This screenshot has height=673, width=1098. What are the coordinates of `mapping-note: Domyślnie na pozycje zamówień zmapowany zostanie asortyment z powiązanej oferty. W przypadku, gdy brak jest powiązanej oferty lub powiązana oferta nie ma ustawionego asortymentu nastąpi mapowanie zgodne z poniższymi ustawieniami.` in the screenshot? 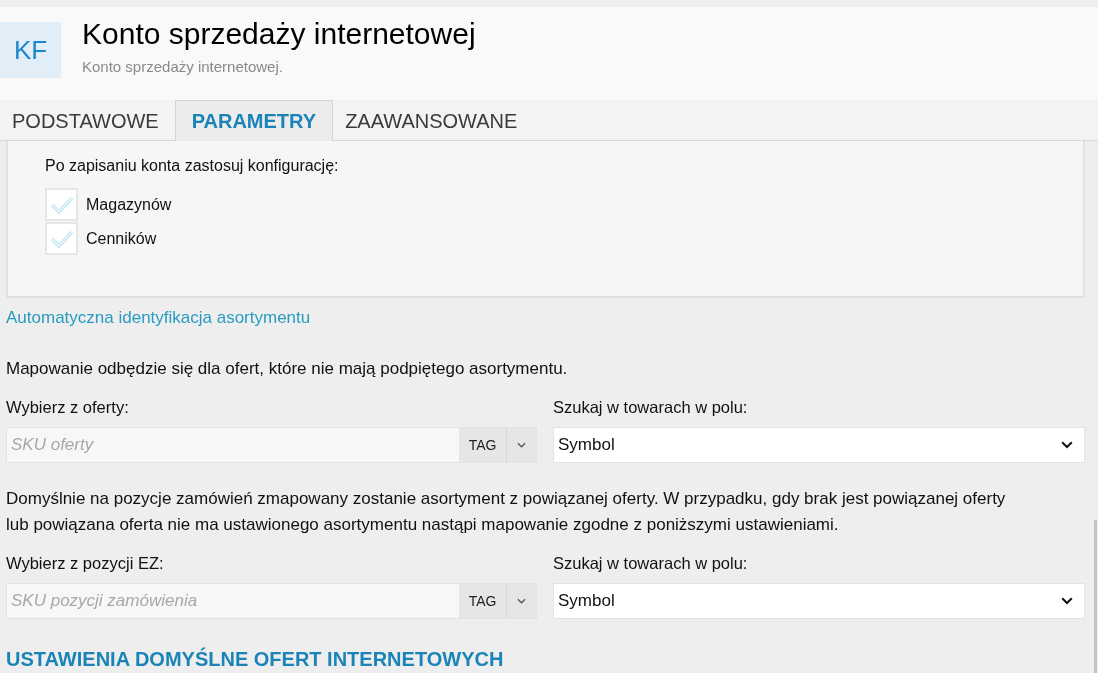 It's located at (506, 512).